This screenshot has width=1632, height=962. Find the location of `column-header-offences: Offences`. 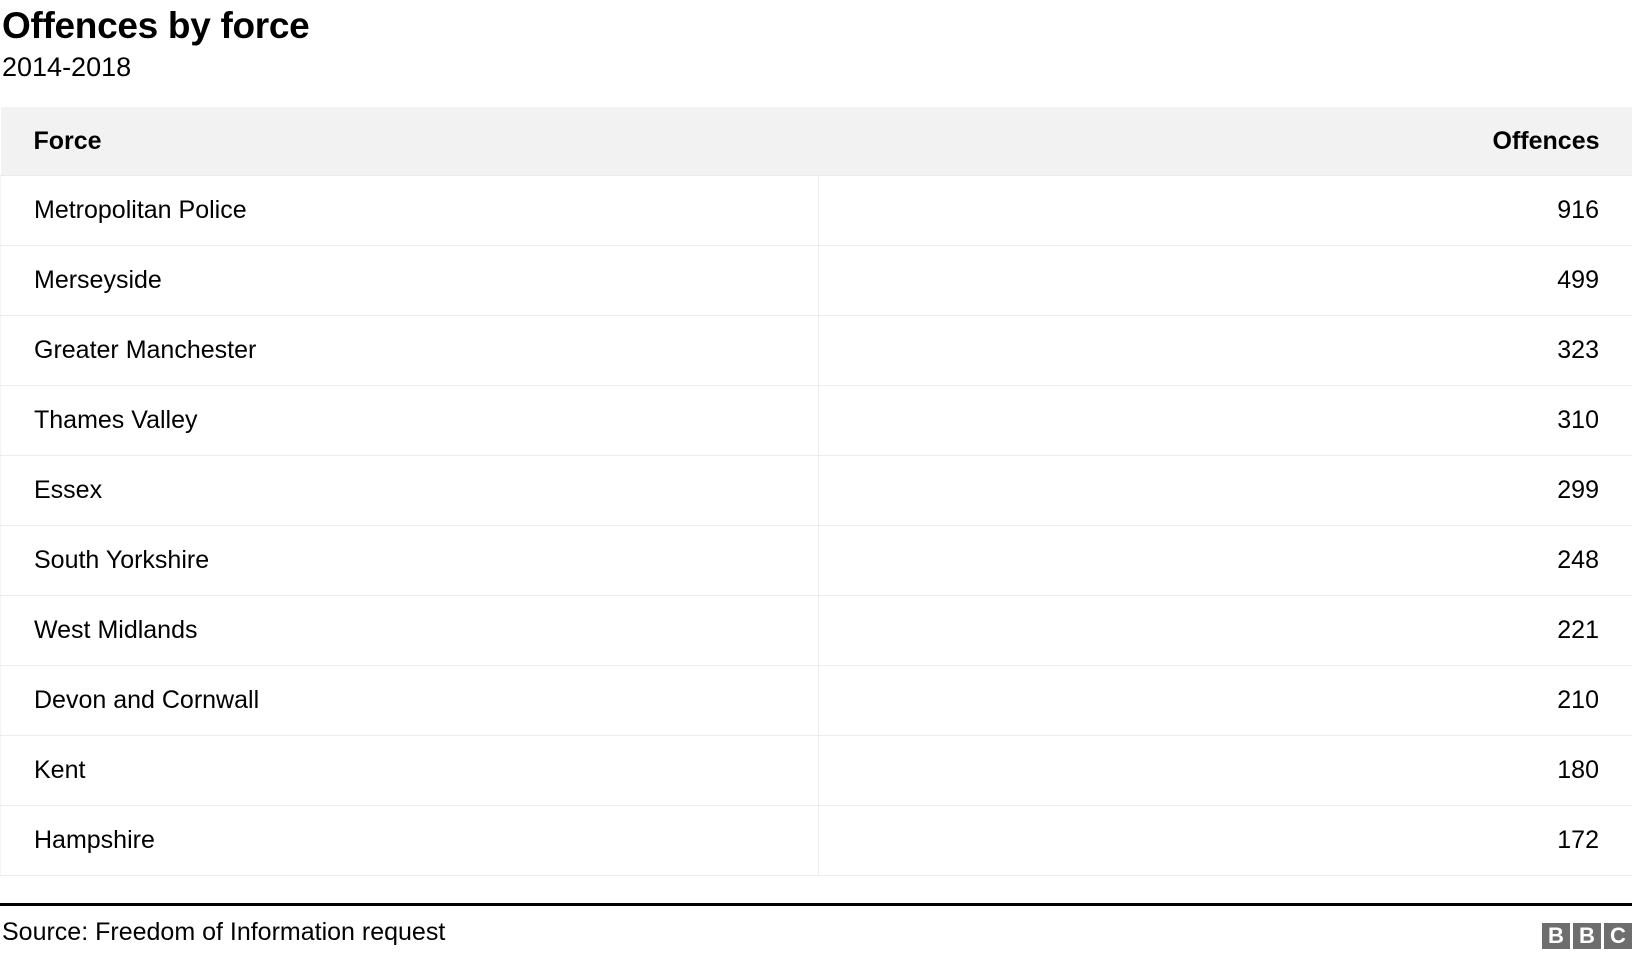

column-header-offences: Offences is located at coordinates (1225, 141).